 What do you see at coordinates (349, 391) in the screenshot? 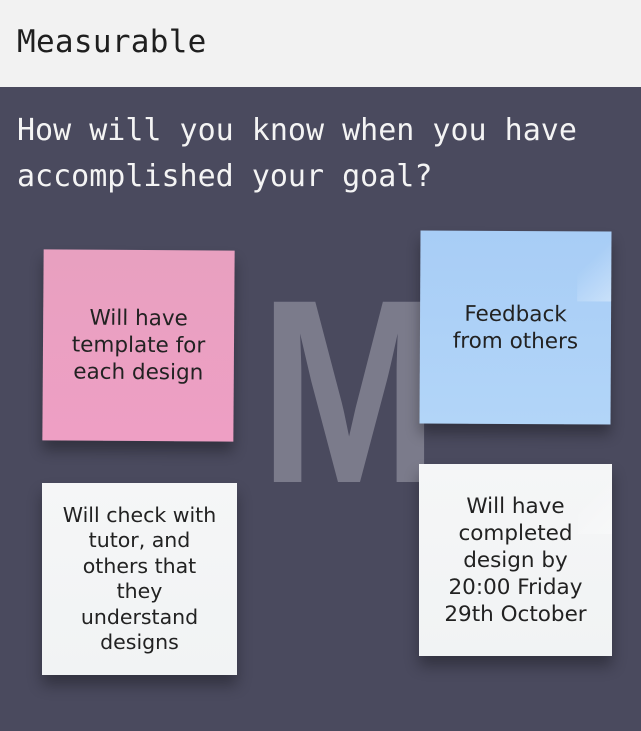
I see `big-letter: M` at bounding box center [349, 391].